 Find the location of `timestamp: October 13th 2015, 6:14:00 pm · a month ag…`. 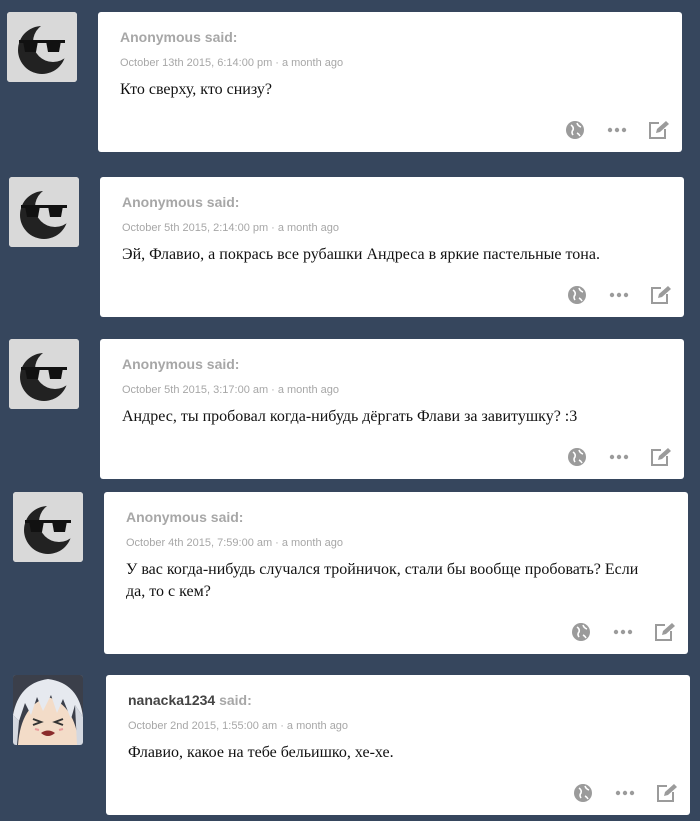

timestamp: October 13th 2015, 6:14:00 pm · a month ag… is located at coordinates (231, 63).